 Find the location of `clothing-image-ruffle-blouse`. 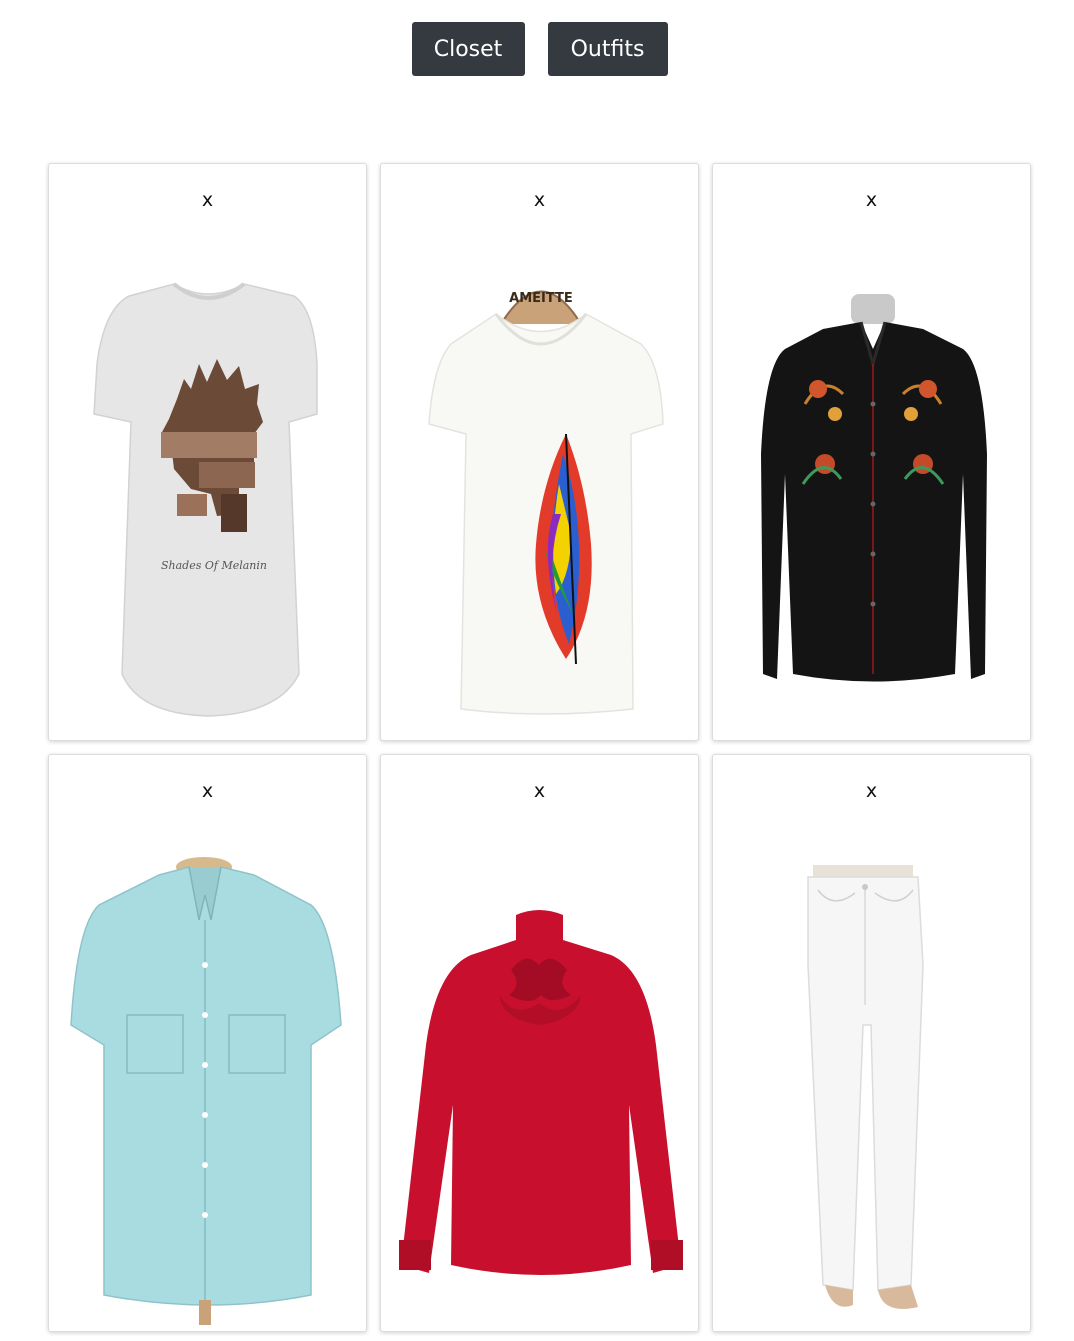

clothing-image-ruffle-blouse is located at coordinates (541, 1092).